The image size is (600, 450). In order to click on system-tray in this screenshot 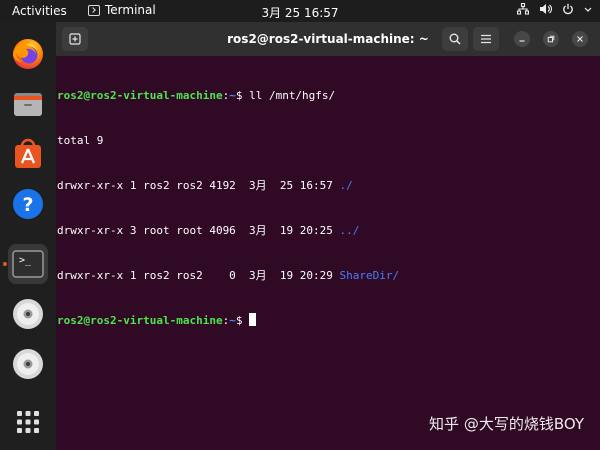, I will do `click(554, 9)`.